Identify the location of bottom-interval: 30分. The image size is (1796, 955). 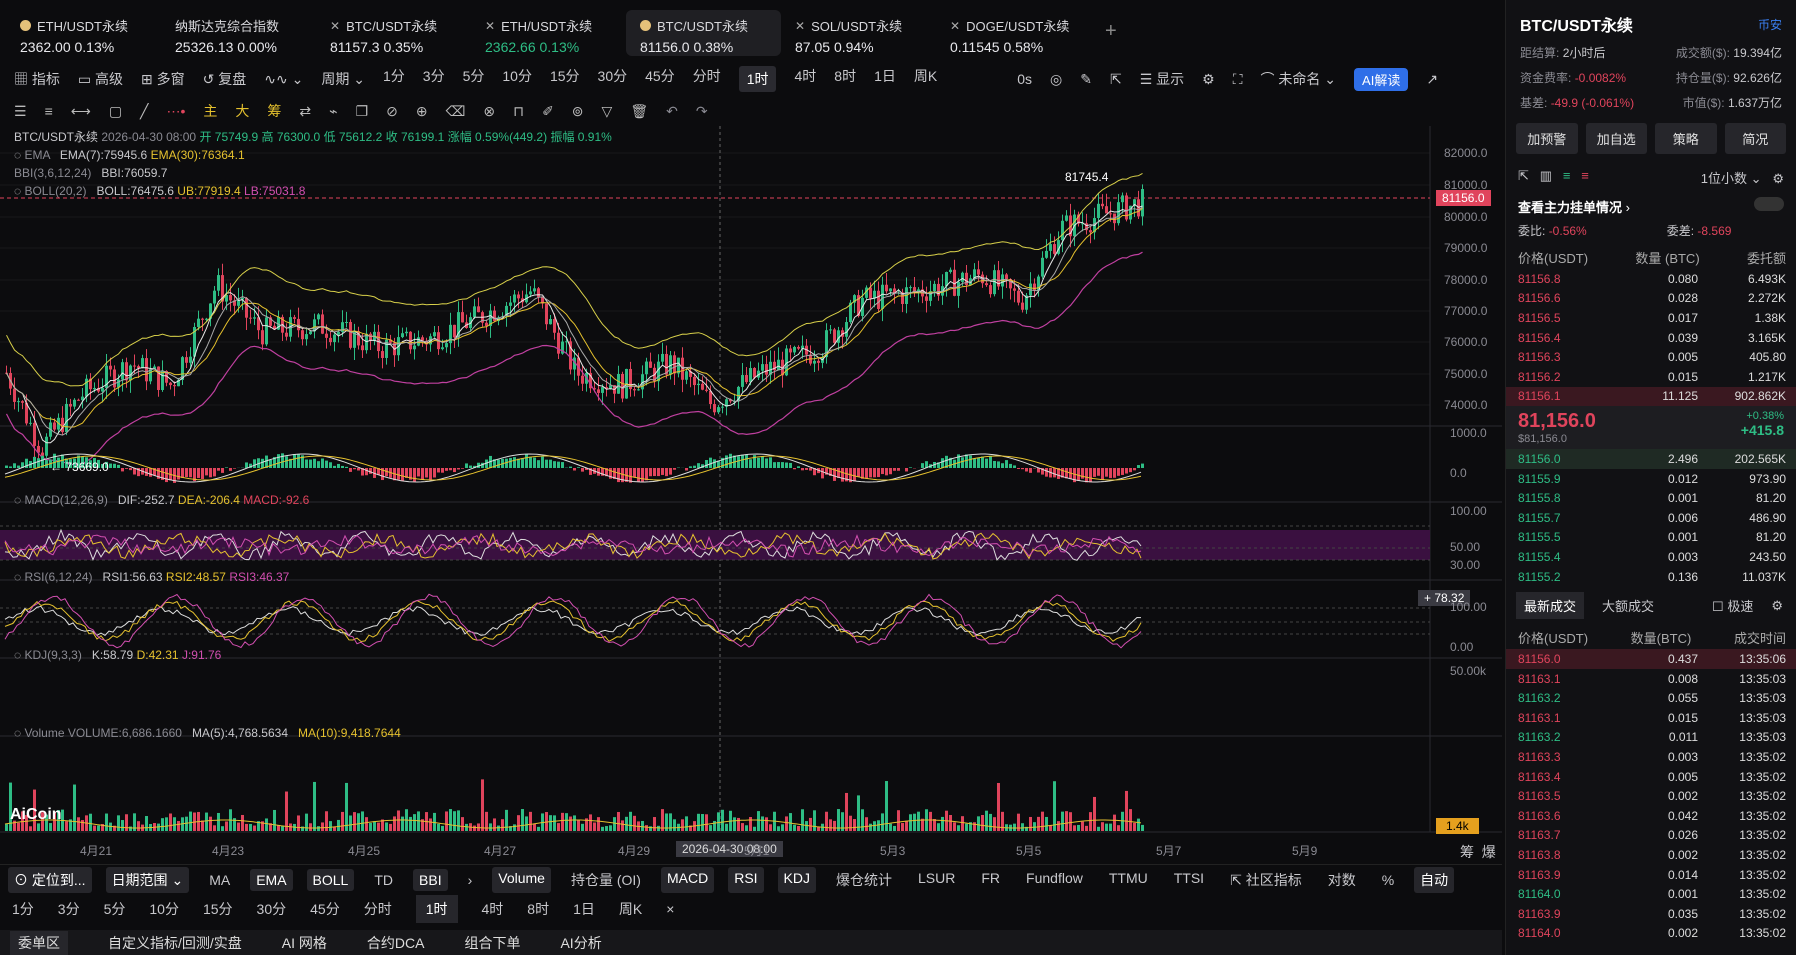
(272, 909).